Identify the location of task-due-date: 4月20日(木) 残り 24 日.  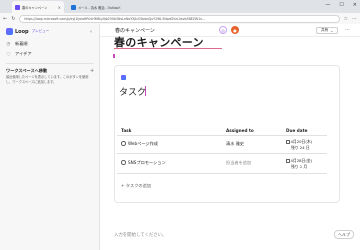
(299, 145).